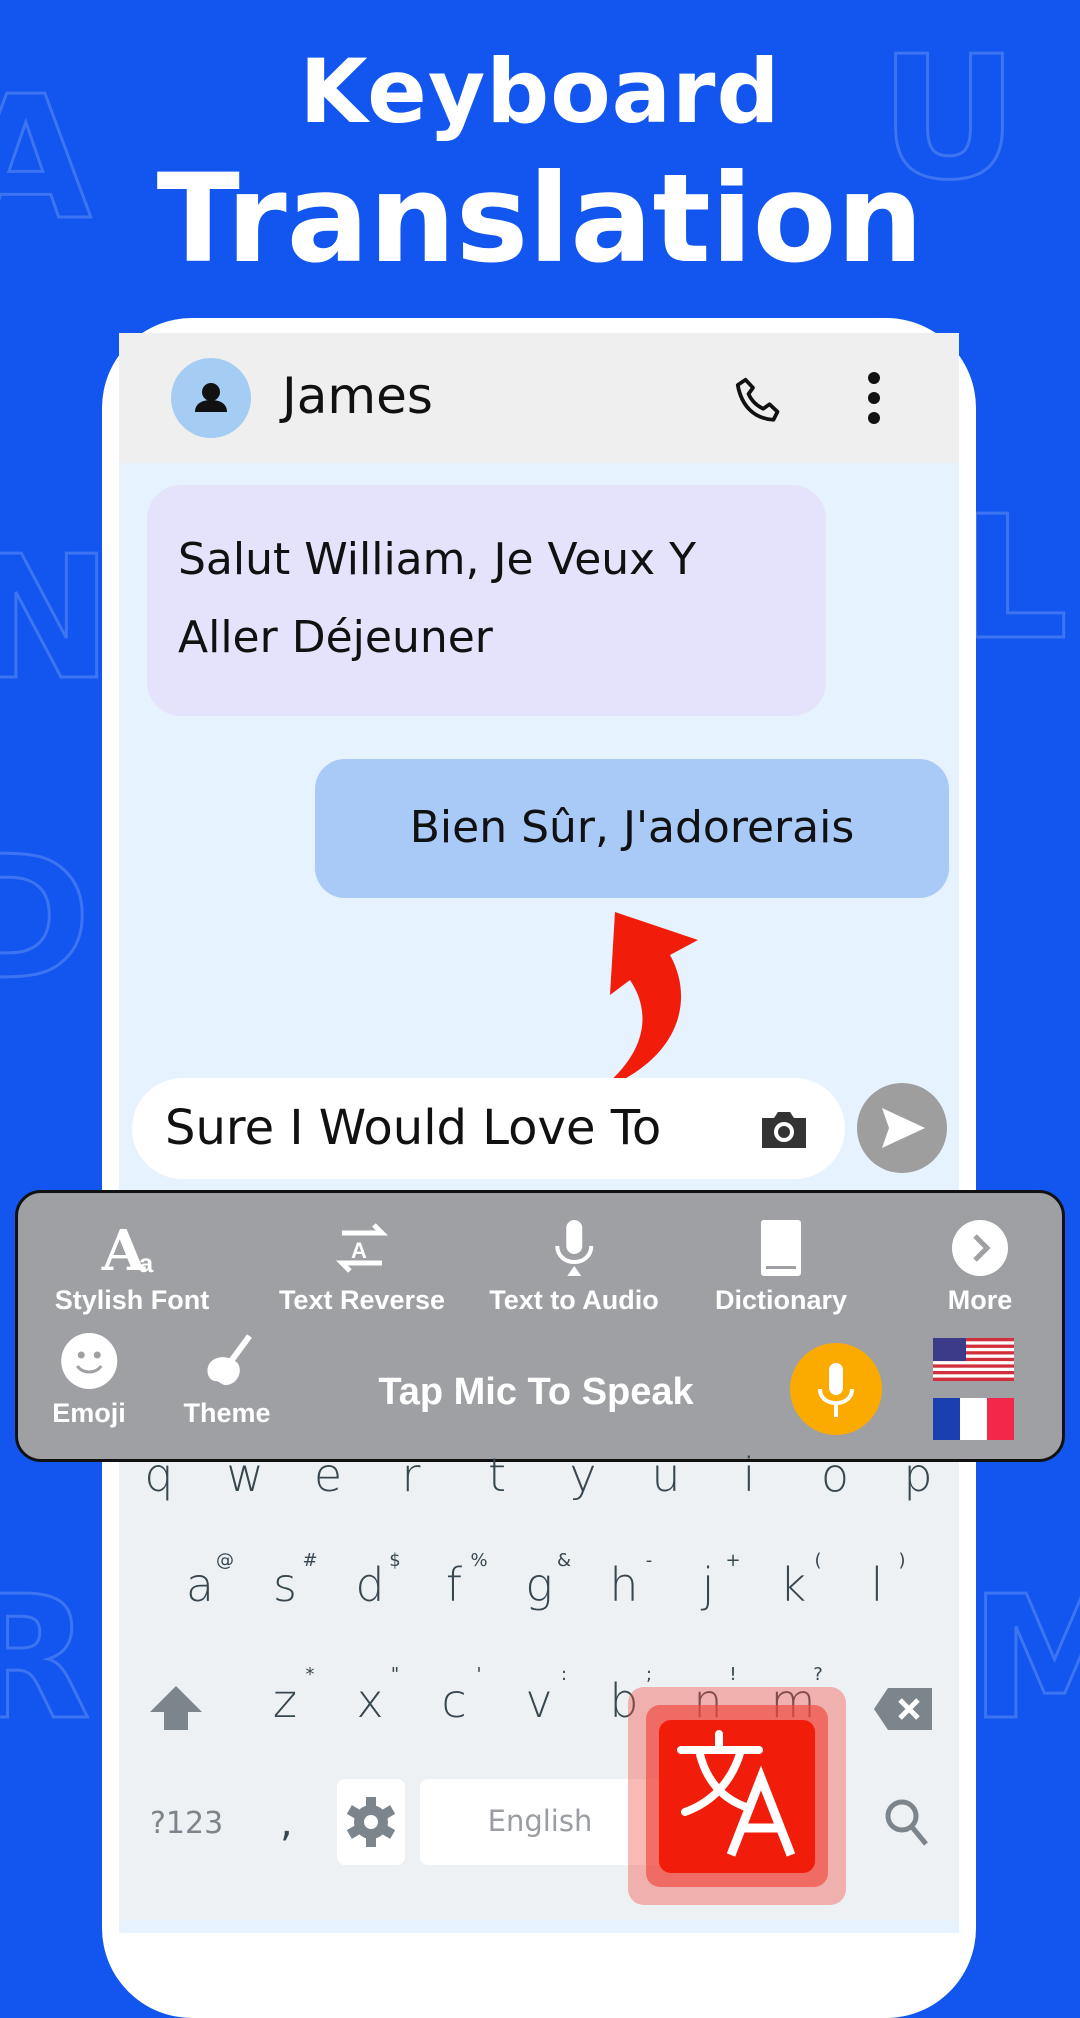  What do you see at coordinates (649, 1560) in the screenshot?
I see `key-hint: -` at bounding box center [649, 1560].